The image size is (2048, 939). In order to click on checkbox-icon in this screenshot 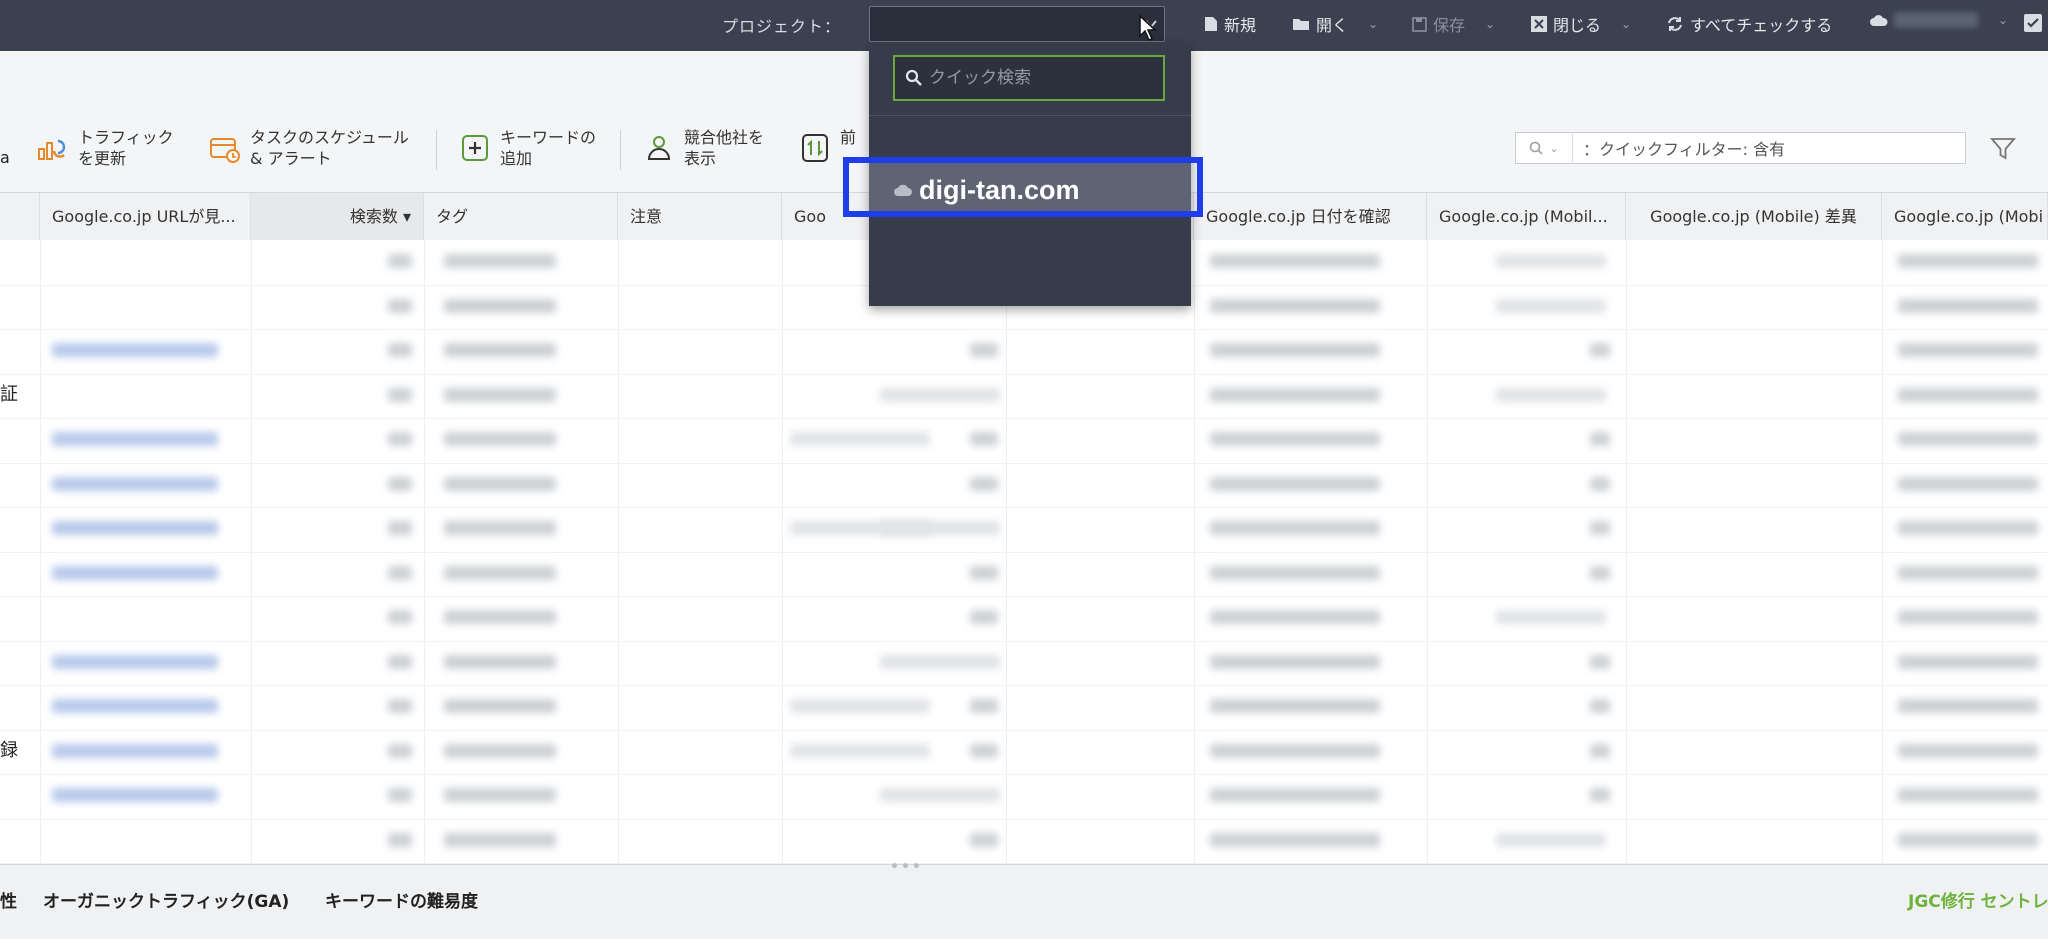, I will do `click(2033, 23)`.